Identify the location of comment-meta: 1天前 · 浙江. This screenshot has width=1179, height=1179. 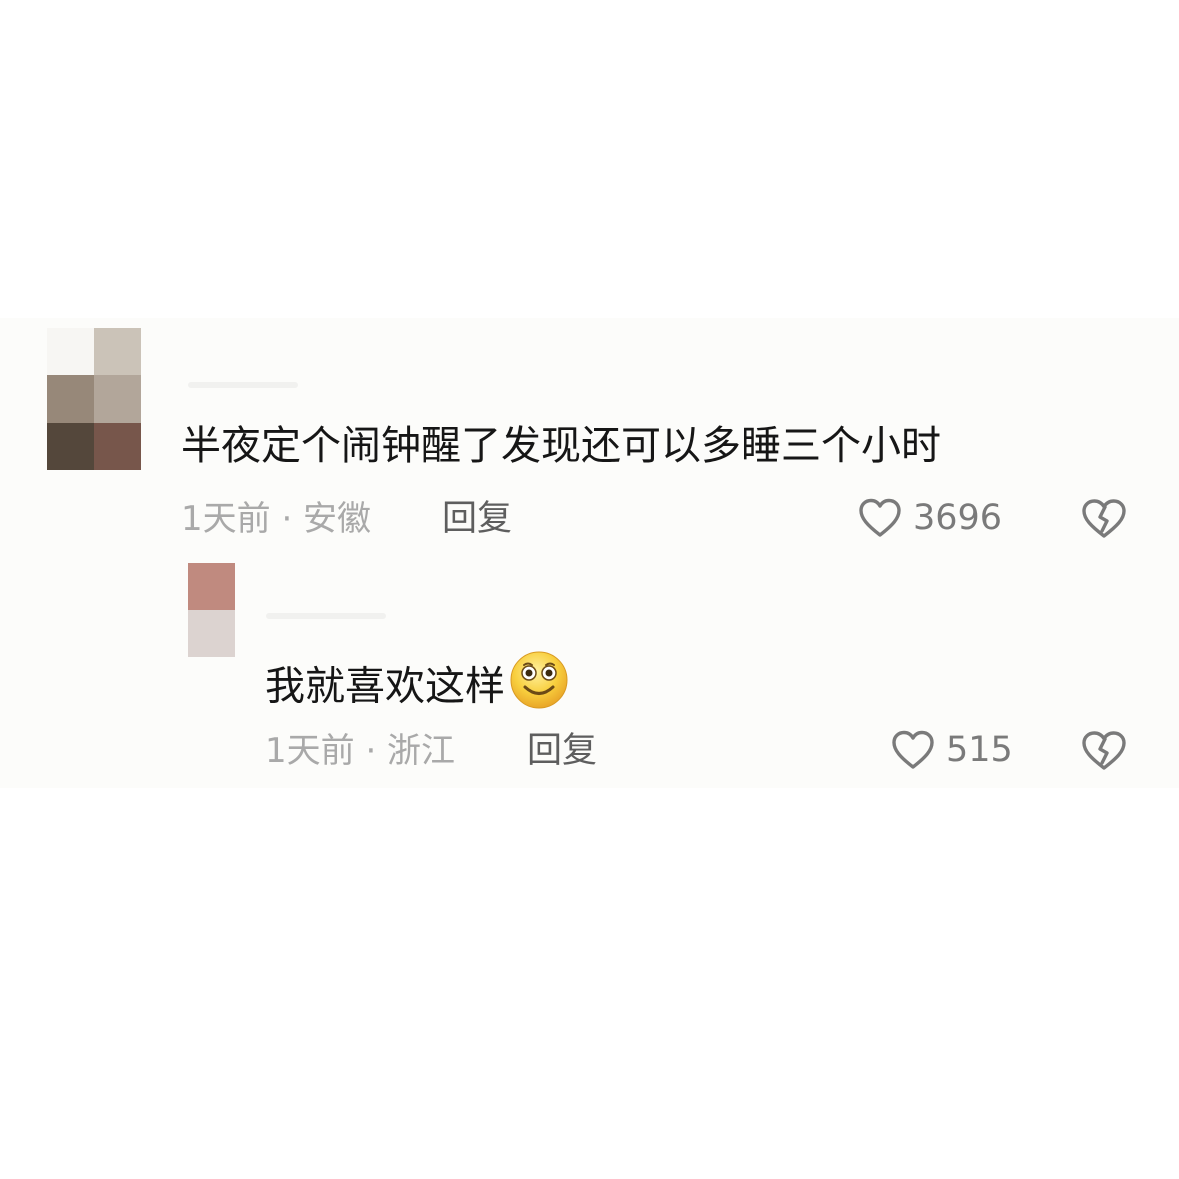
(360, 751).